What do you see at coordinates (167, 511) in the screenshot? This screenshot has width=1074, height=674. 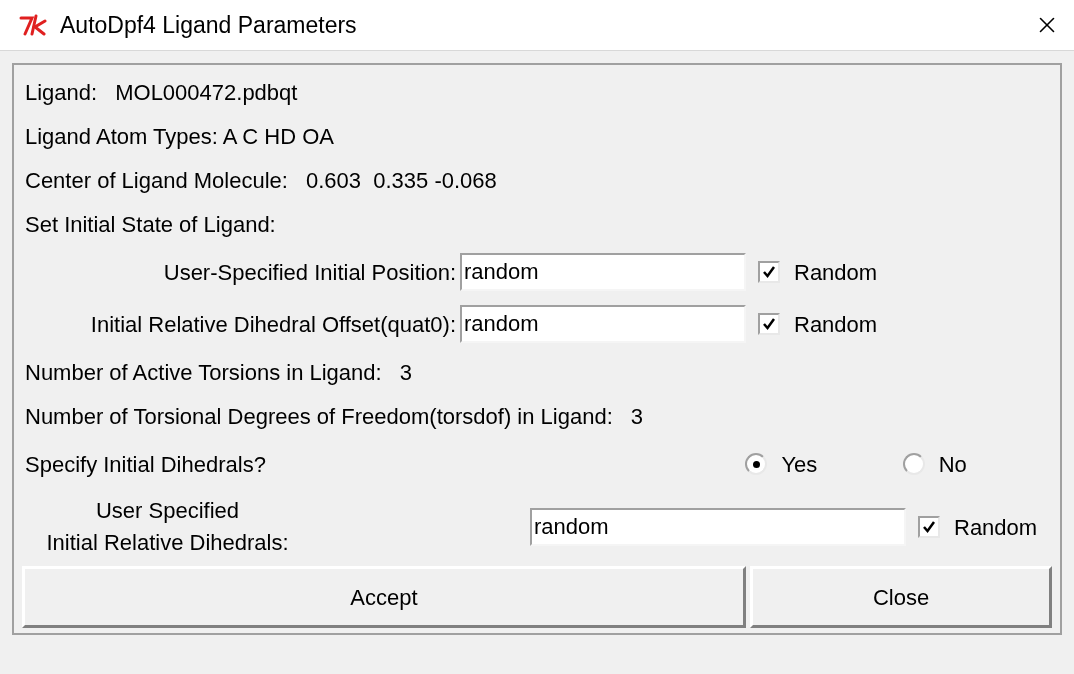 I see `field-label: User Specified` at bounding box center [167, 511].